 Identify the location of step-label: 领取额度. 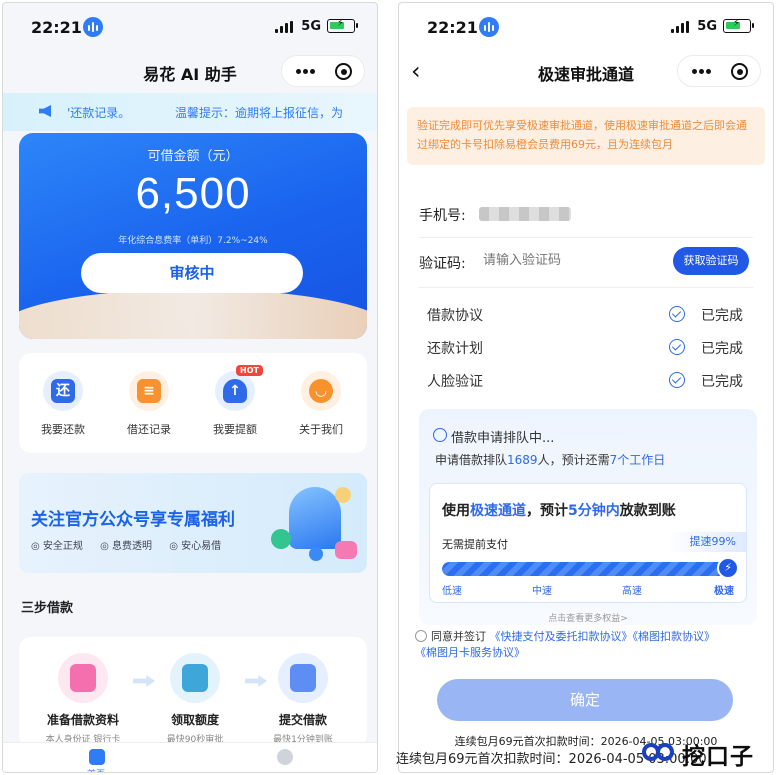
(194, 720).